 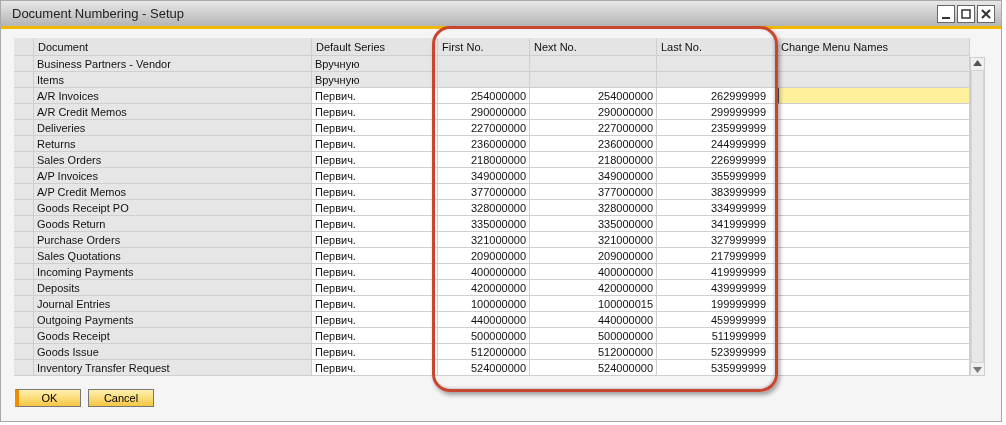 I want to click on last-number-cell: 439999999, so click(x=717, y=288).